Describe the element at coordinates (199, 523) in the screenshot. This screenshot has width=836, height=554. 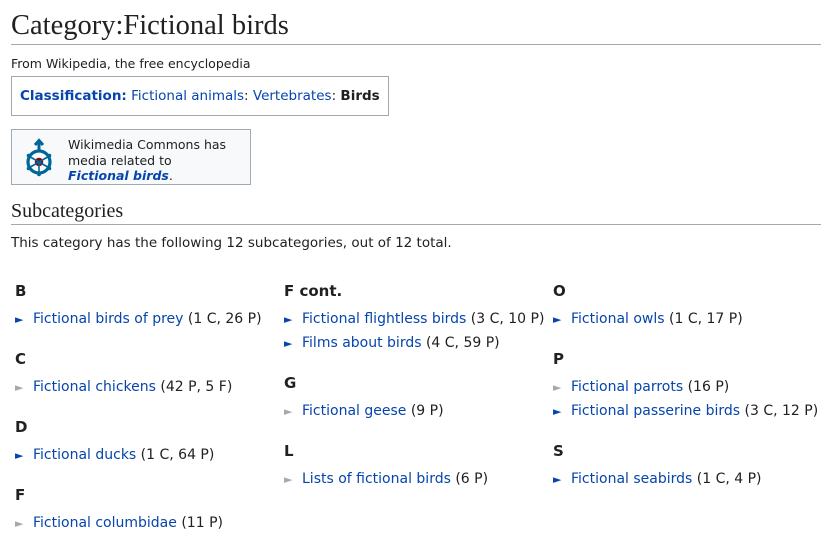
I see `subcategory-count: (11 P)` at that location.